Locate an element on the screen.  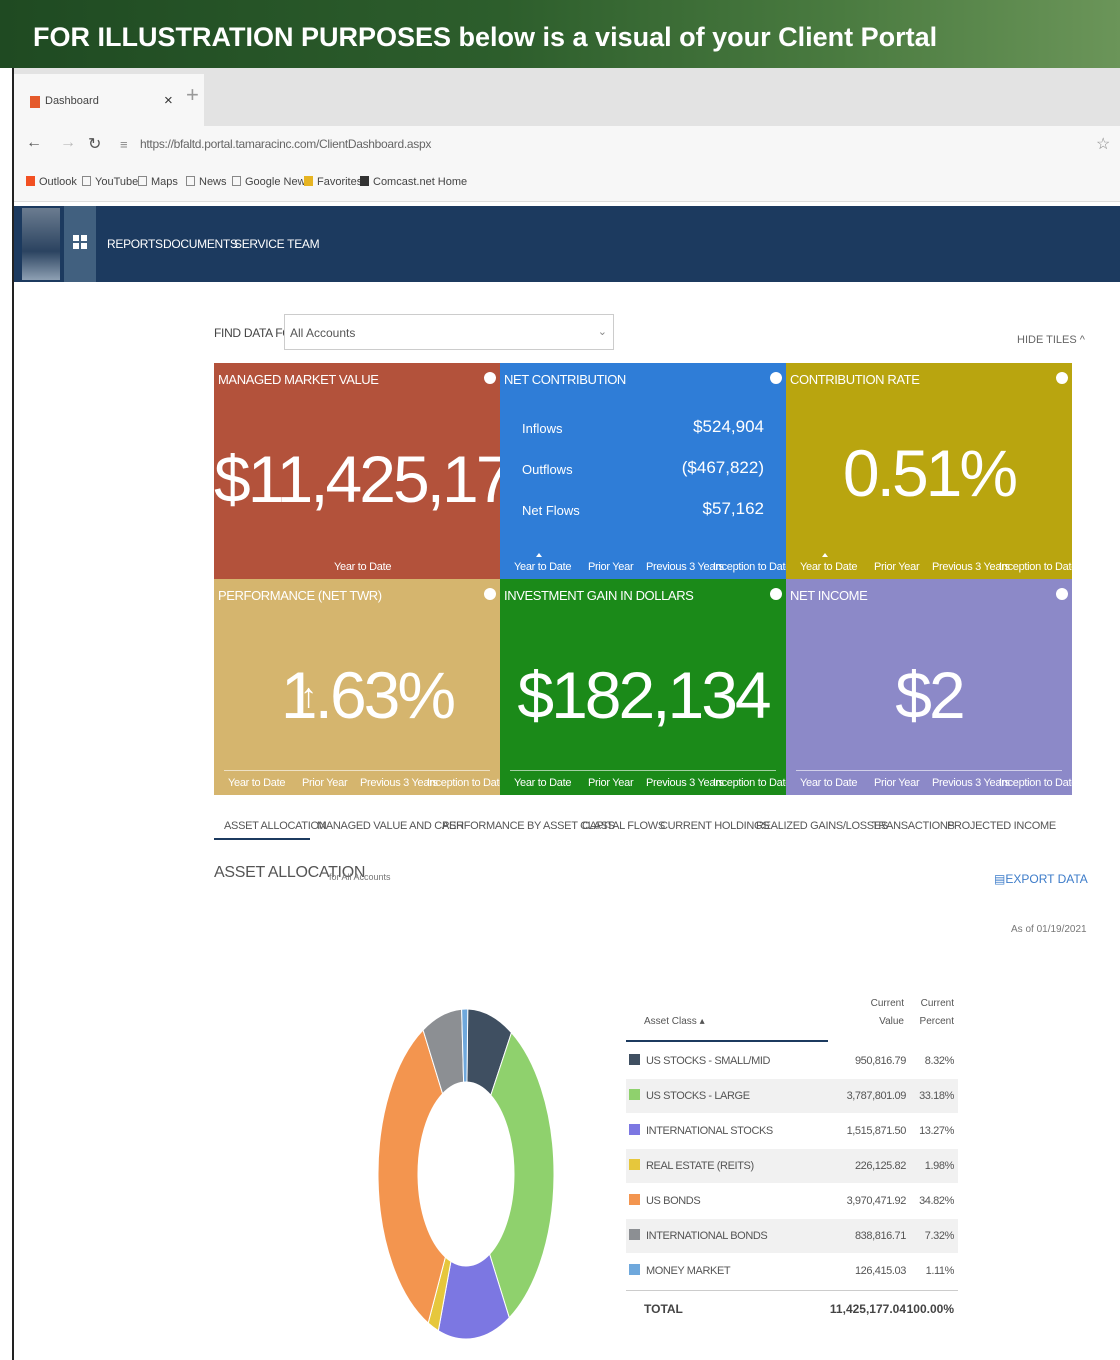
tab-projected-income: PROJECTED INCOME is located at coordinates (1001, 826).